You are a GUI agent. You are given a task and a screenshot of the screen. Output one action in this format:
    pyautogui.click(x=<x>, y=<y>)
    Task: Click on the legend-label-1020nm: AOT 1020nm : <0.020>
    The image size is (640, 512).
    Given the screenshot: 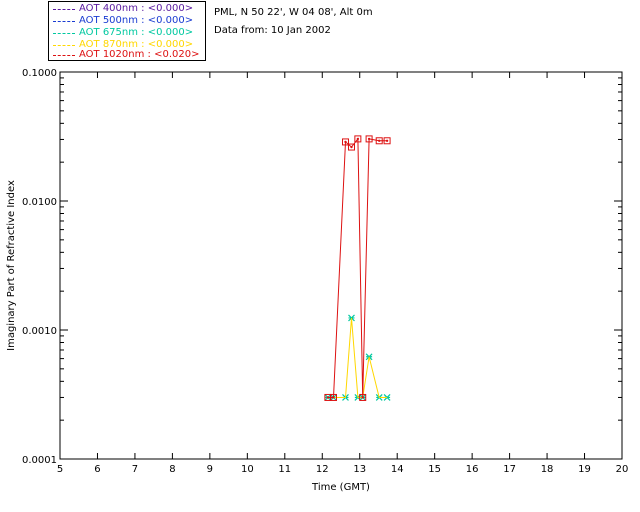 What is the action you would take?
    pyautogui.click(x=139, y=54)
    